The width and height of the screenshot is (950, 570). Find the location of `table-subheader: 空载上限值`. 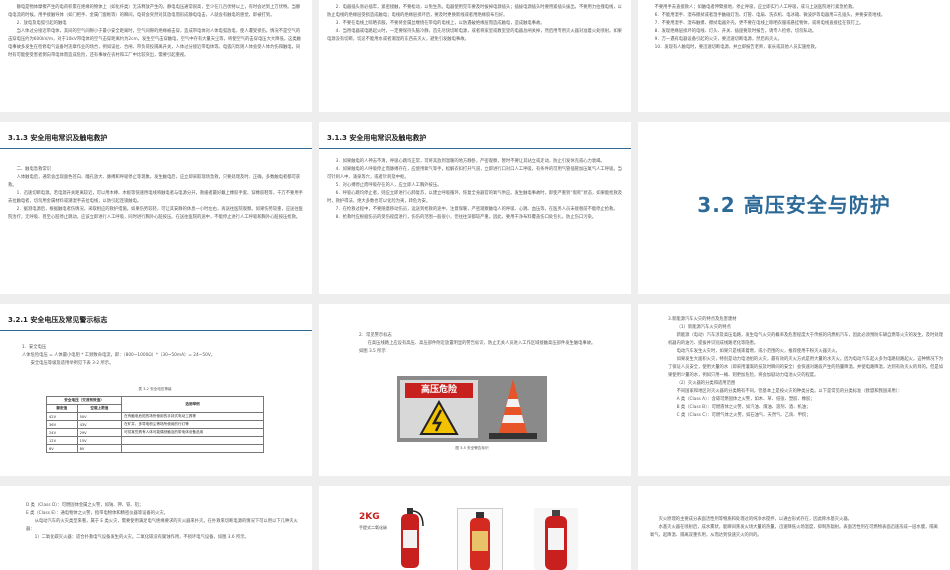

table-subheader: 空载上限值 is located at coordinates (99, 408).